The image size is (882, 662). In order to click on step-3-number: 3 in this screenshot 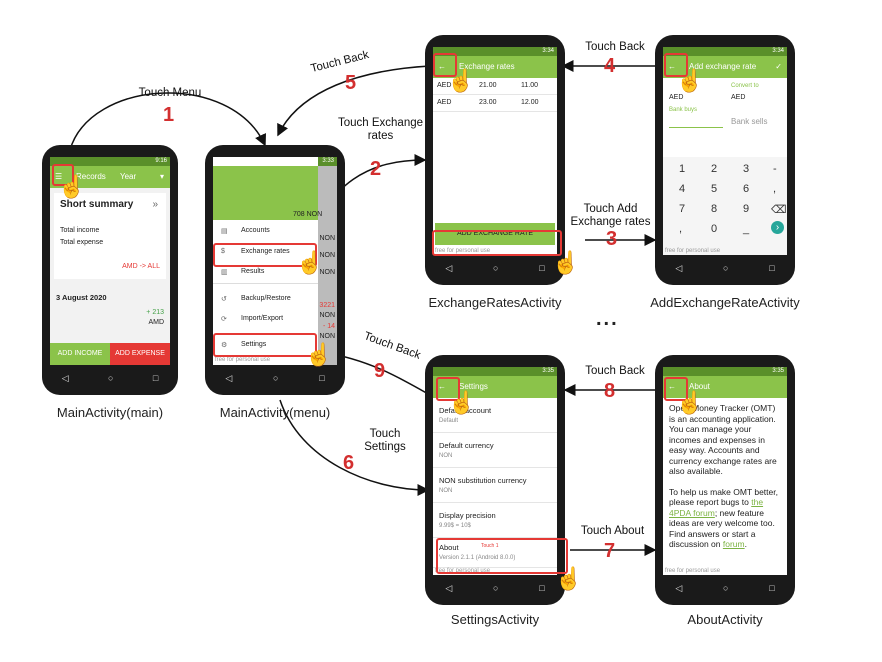, I will do `click(612, 239)`.